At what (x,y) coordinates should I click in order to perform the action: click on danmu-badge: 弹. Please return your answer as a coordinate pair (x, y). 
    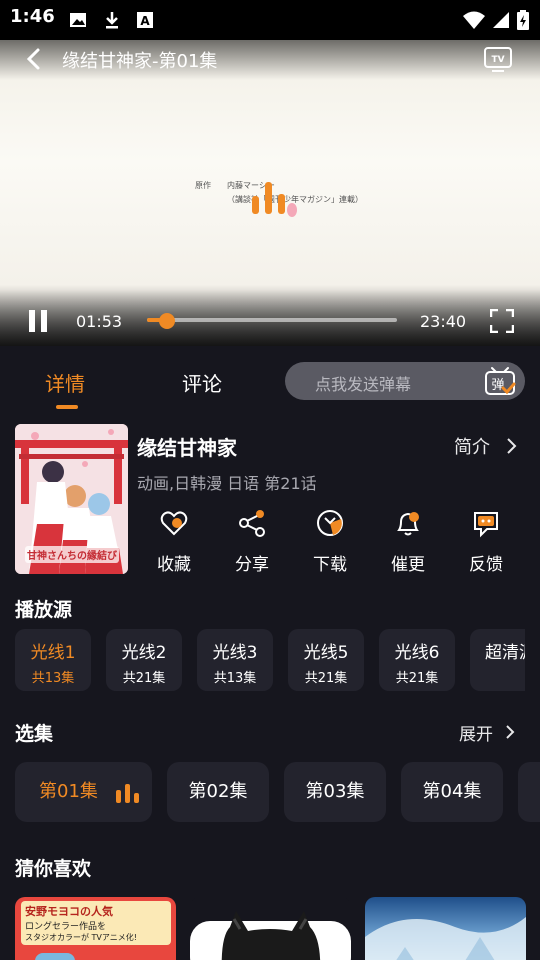
    Looking at the image, I should click on (497, 385).